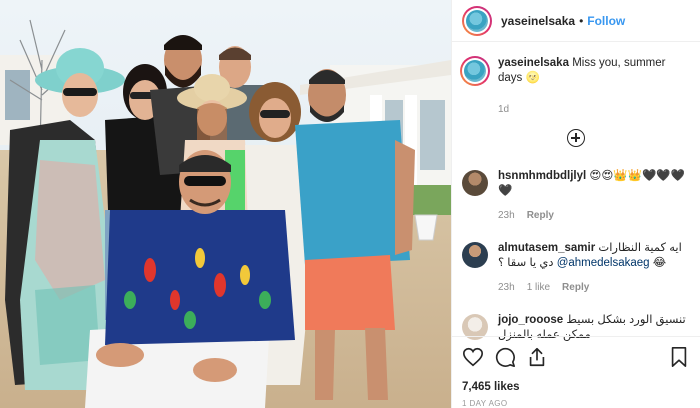 Image resolution: width=700 pixels, height=408 pixels. Describe the element at coordinates (576, 138) in the screenshot. I see `load-more-icon` at that location.